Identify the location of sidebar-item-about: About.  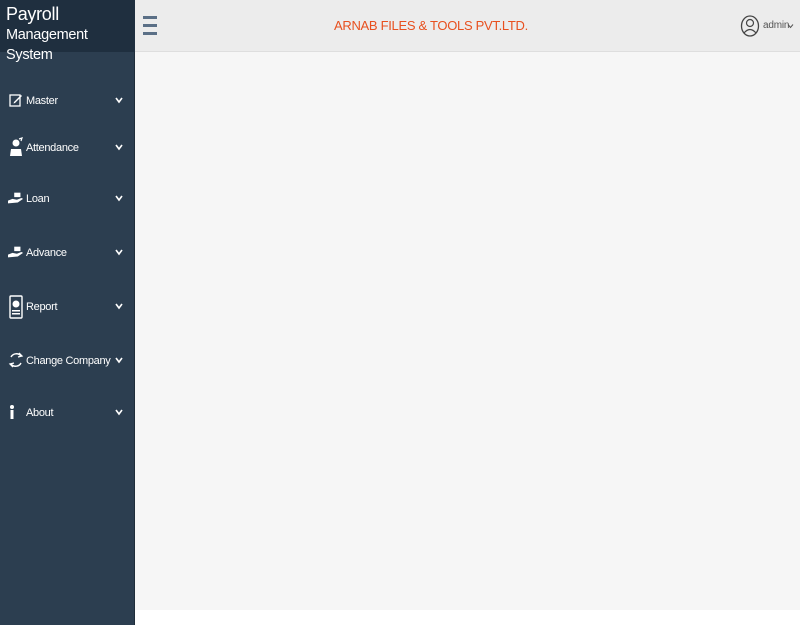
(67, 413).